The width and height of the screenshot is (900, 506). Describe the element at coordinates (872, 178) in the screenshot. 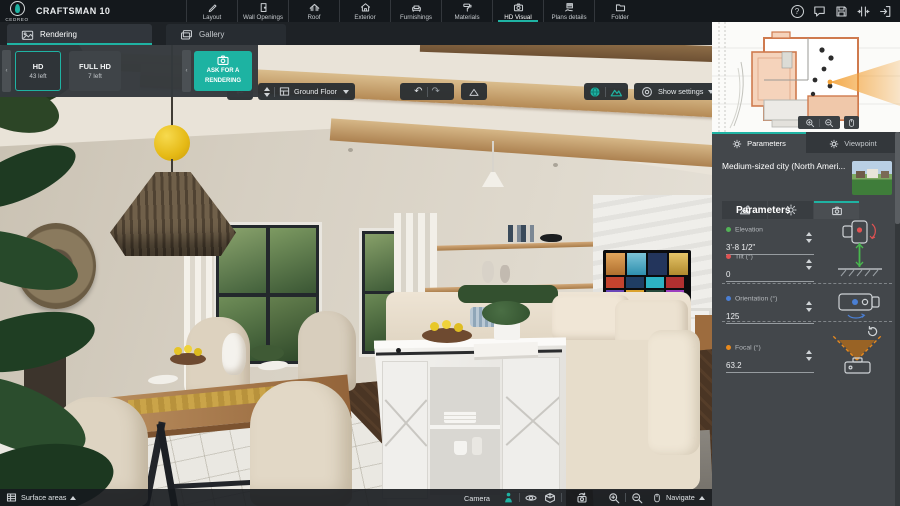

I see `environment-thumbnail` at that location.